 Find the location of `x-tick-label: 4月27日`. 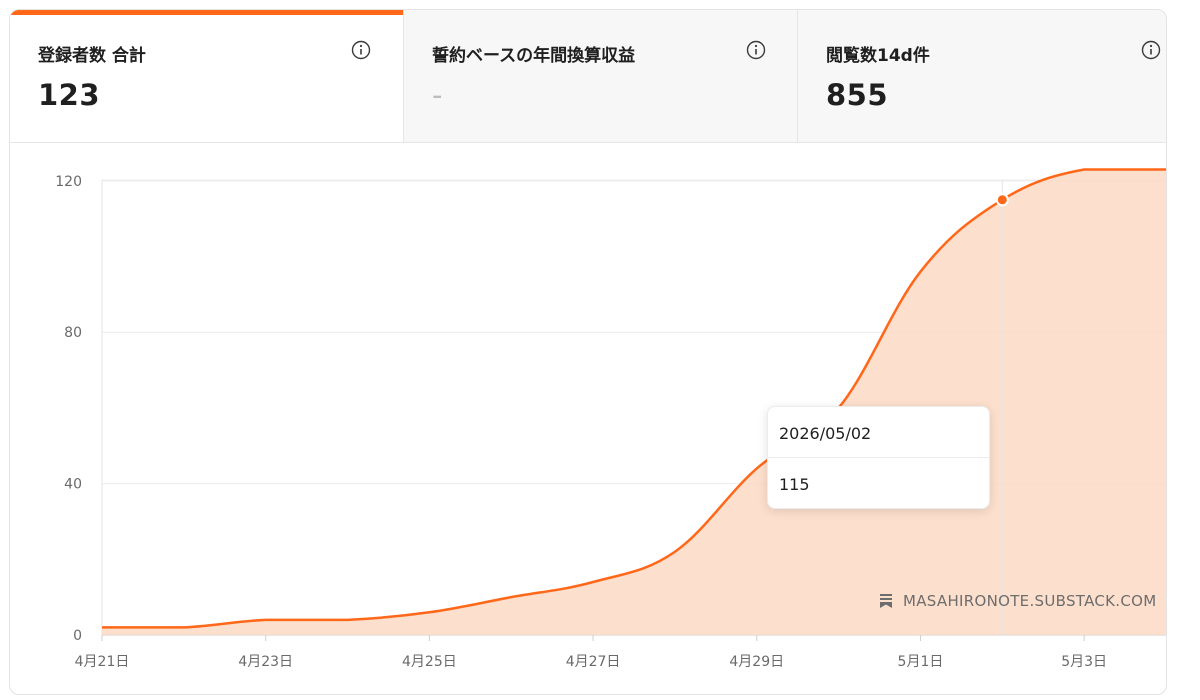

x-tick-label: 4月27日 is located at coordinates (593, 662).